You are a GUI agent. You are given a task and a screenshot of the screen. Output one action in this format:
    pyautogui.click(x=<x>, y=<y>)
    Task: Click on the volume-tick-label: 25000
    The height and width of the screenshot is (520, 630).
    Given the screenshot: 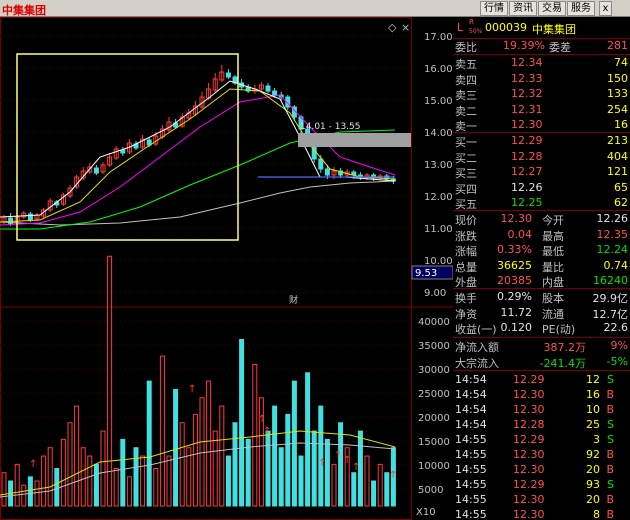 What is the action you would take?
    pyautogui.click(x=434, y=394)
    